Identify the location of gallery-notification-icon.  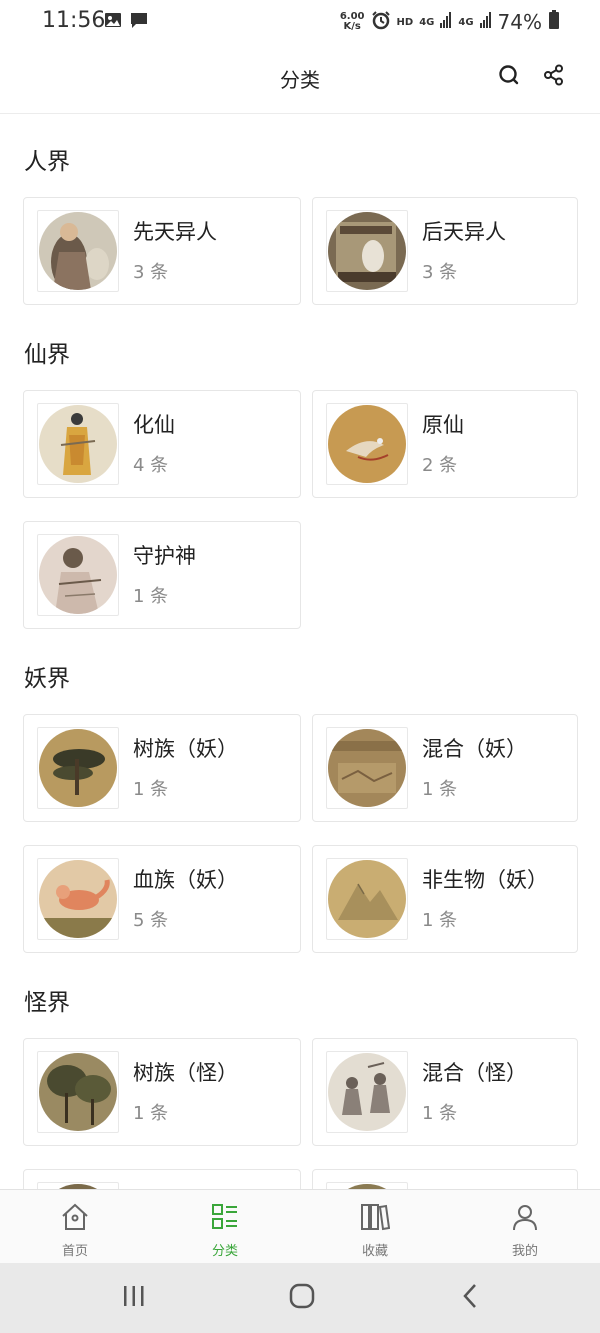
(113, 22).